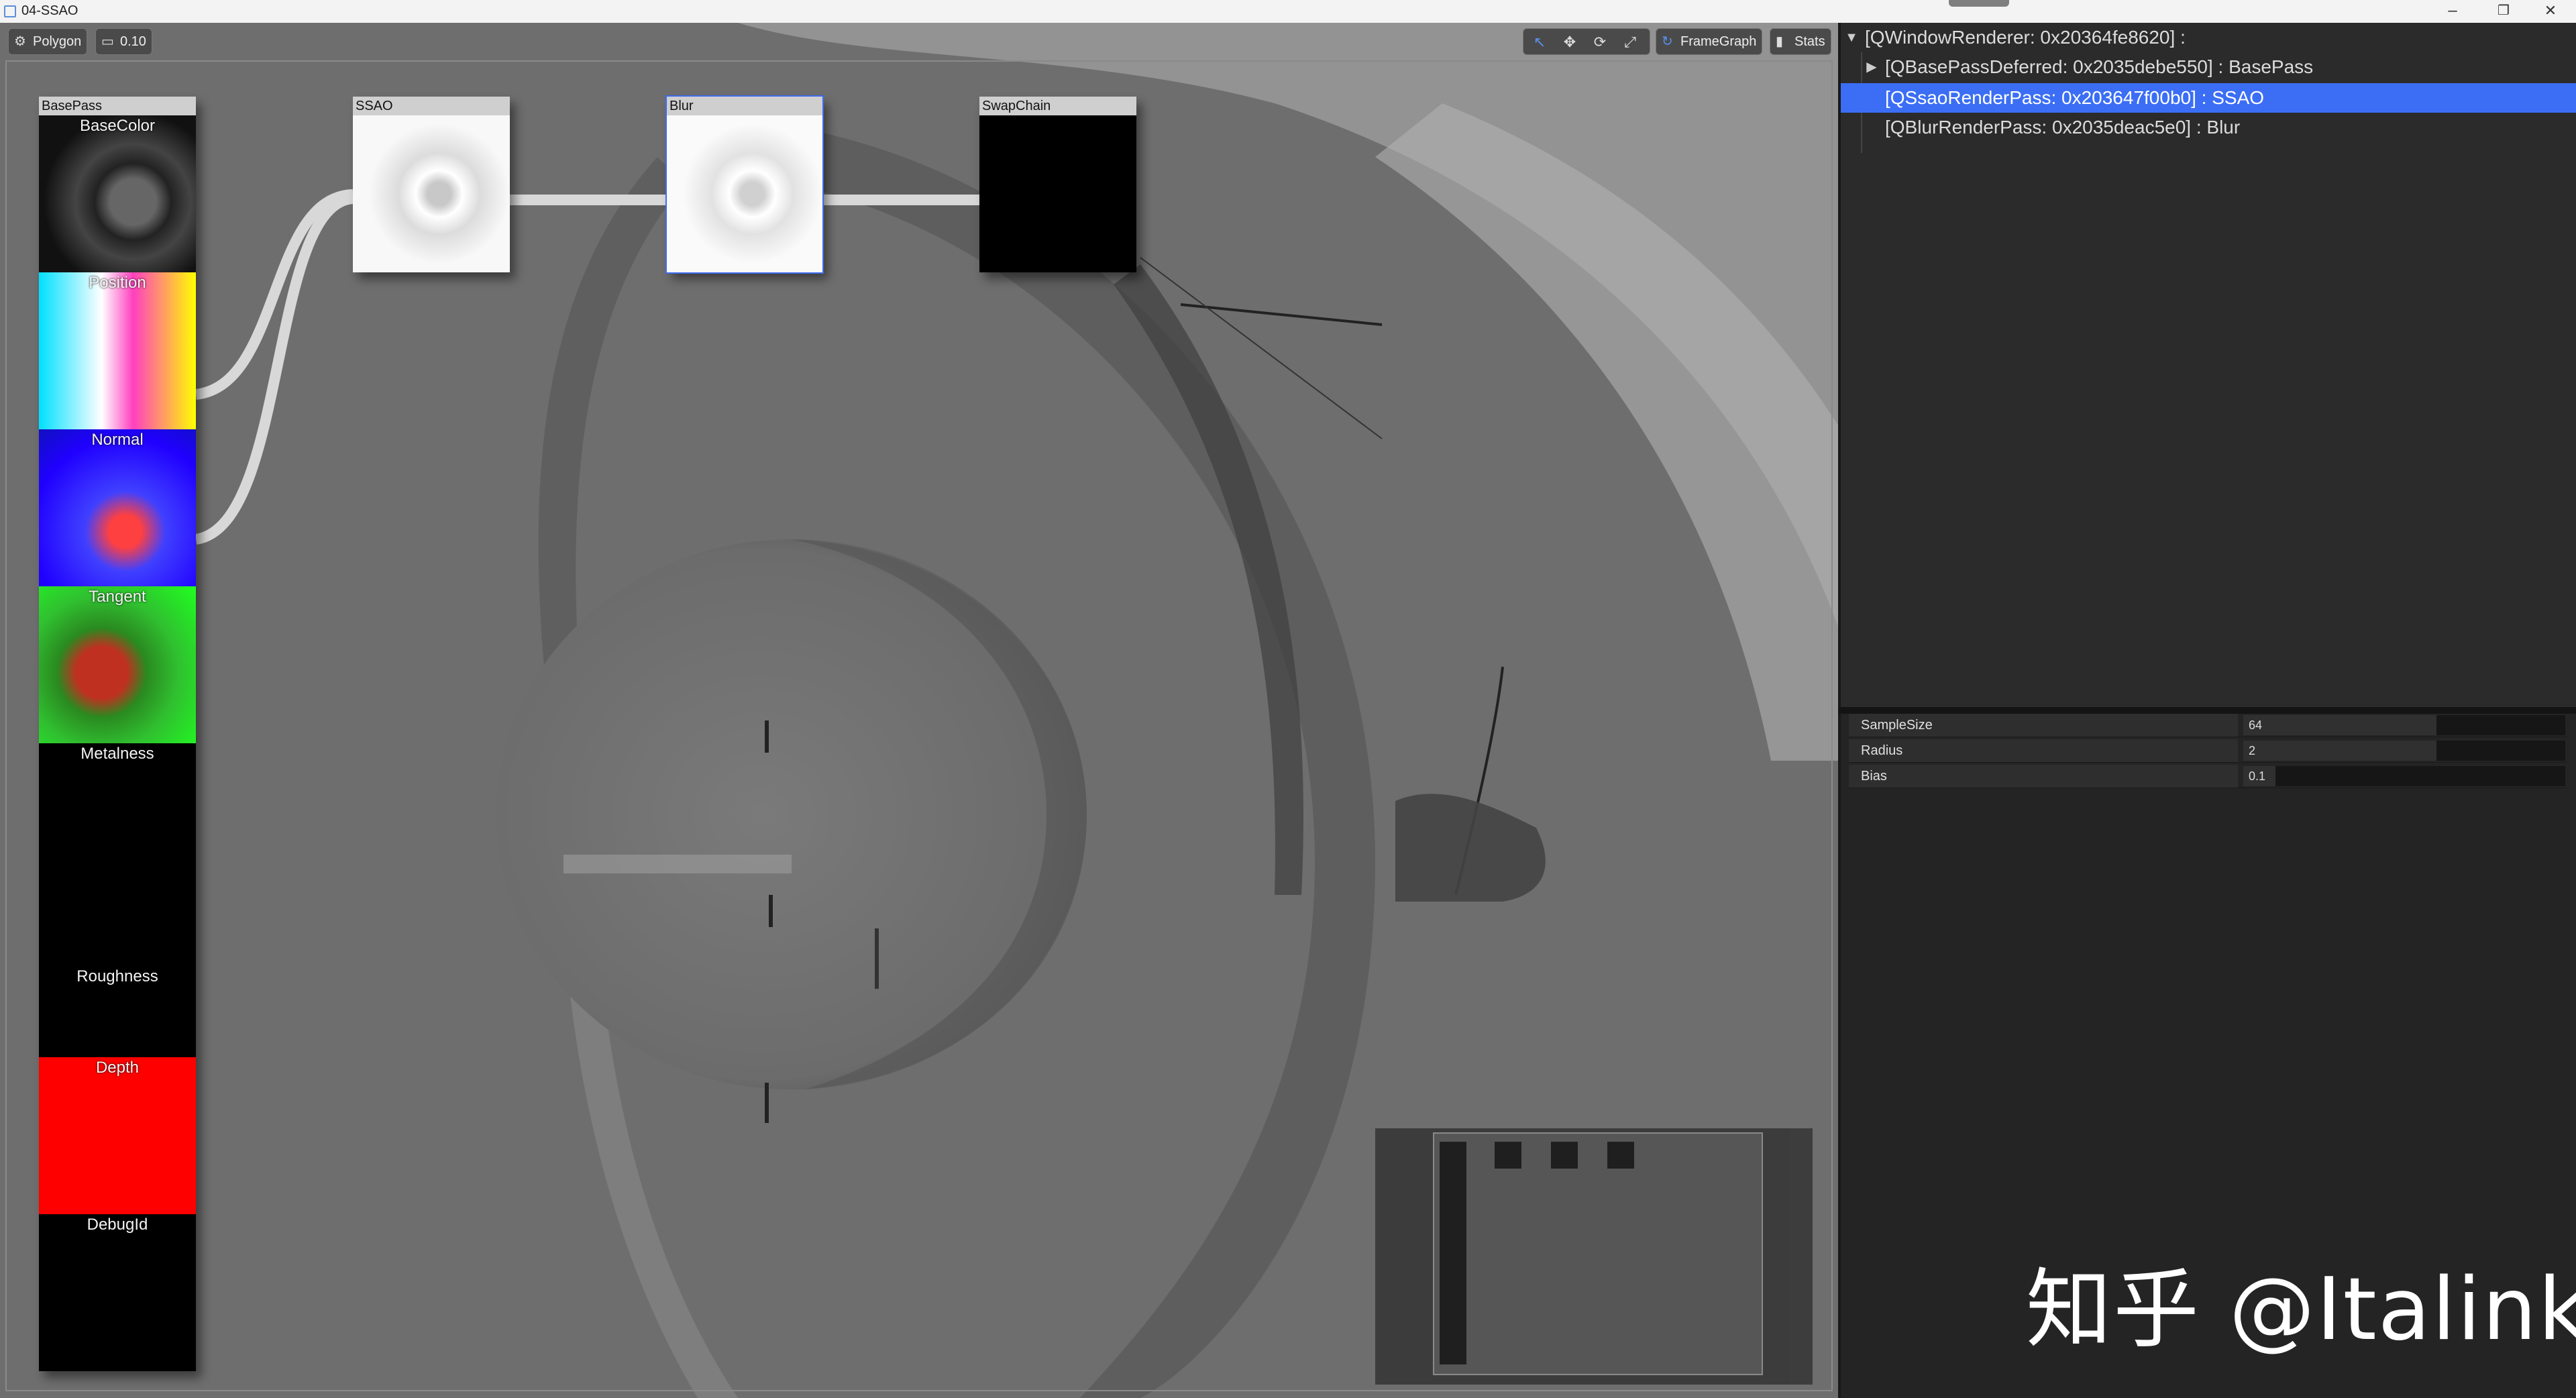 The image size is (2576, 1398). I want to click on property-name: Bias, so click(2043, 776).